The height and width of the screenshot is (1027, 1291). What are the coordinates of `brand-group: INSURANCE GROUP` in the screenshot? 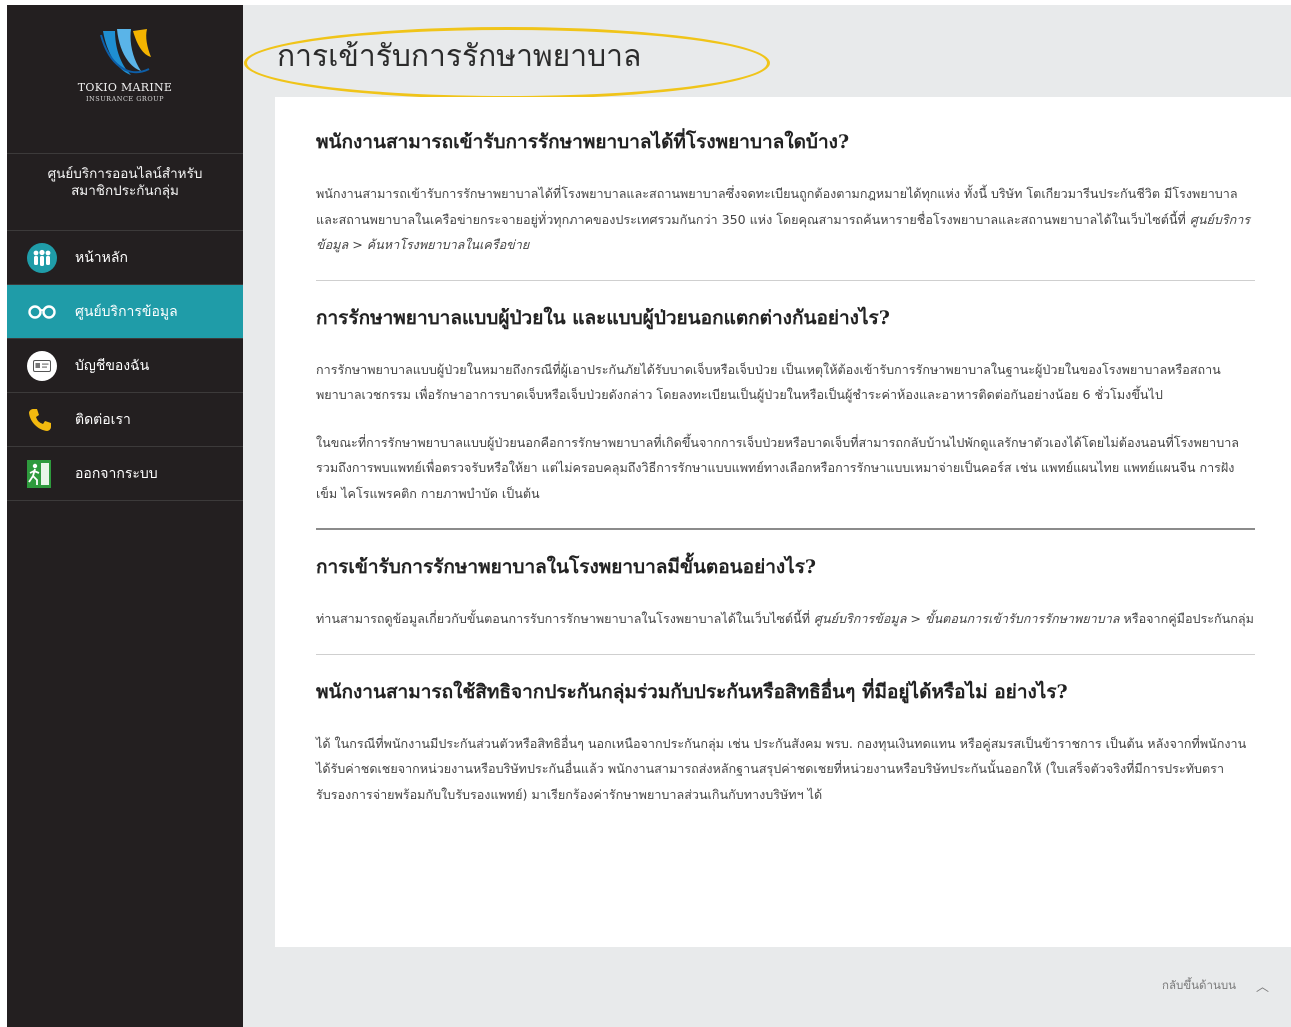 It's located at (124, 99).